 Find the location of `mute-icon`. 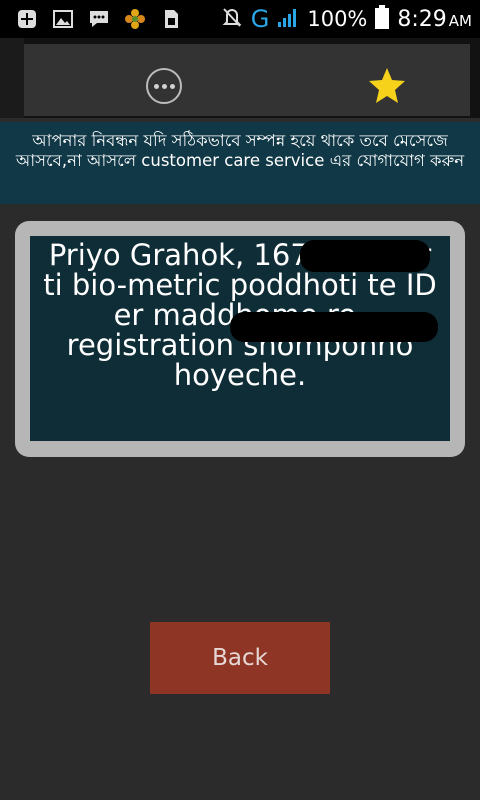

mute-icon is located at coordinates (232, 19).